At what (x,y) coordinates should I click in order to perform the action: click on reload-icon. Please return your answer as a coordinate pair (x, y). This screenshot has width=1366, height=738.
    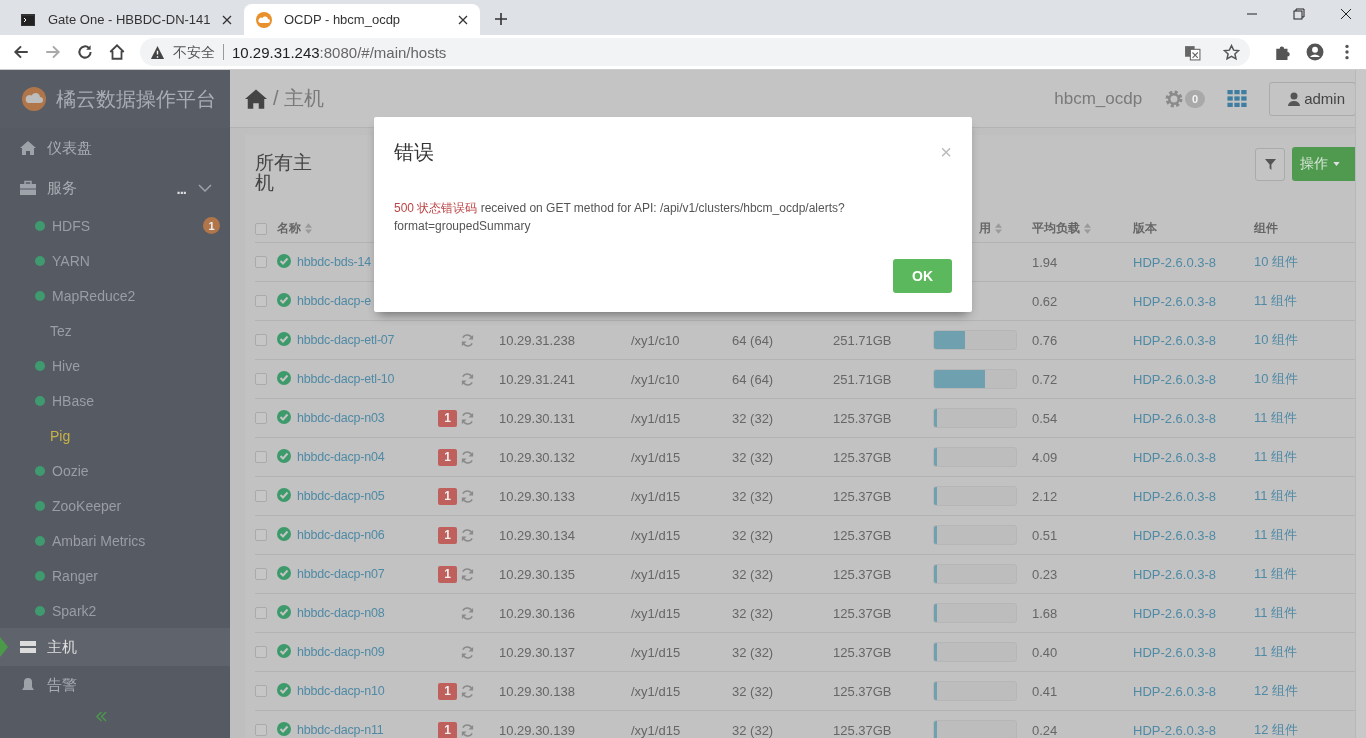
    Looking at the image, I should click on (85, 52).